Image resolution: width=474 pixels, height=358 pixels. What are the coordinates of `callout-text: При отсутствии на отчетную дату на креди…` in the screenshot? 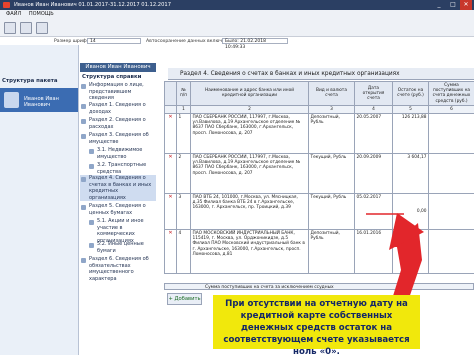 It's located at (316, 328).